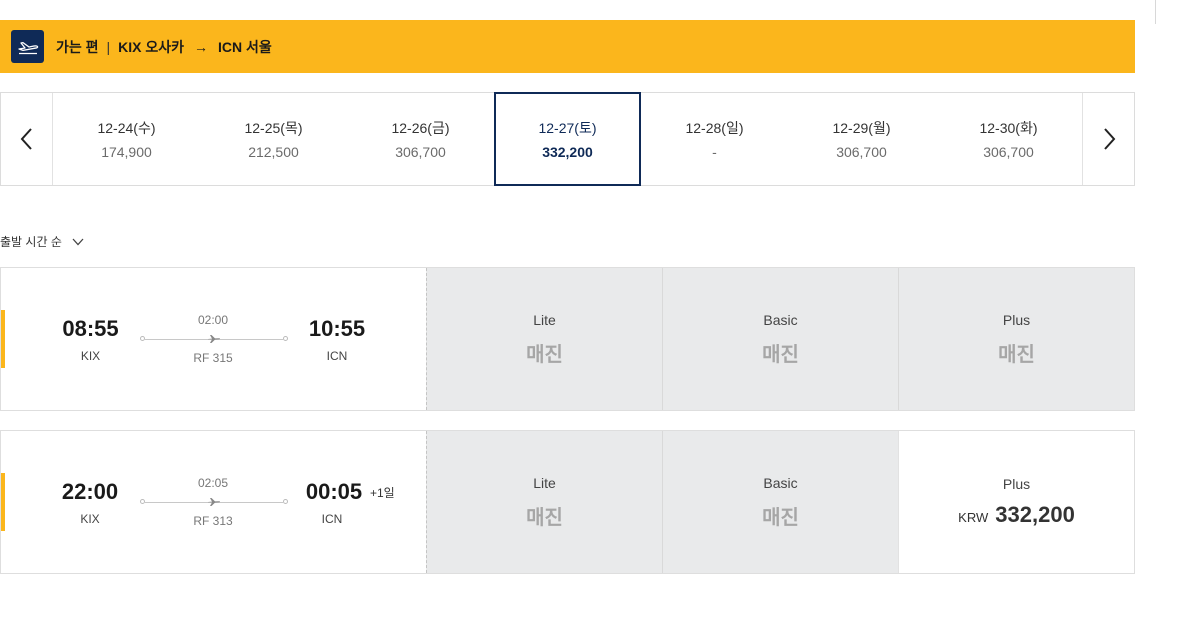  Describe the element at coordinates (273, 128) in the screenshot. I see `date-label: 12-25(목)` at that location.